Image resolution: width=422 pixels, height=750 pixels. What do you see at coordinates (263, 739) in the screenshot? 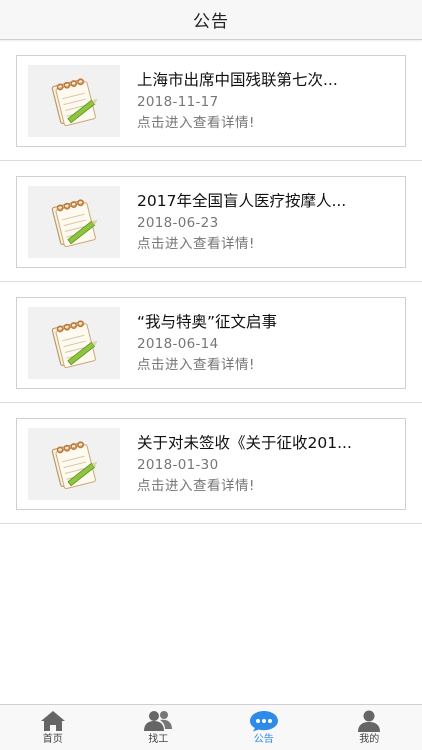
I see `tab-label: 公告` at bounding box center [263, 739].